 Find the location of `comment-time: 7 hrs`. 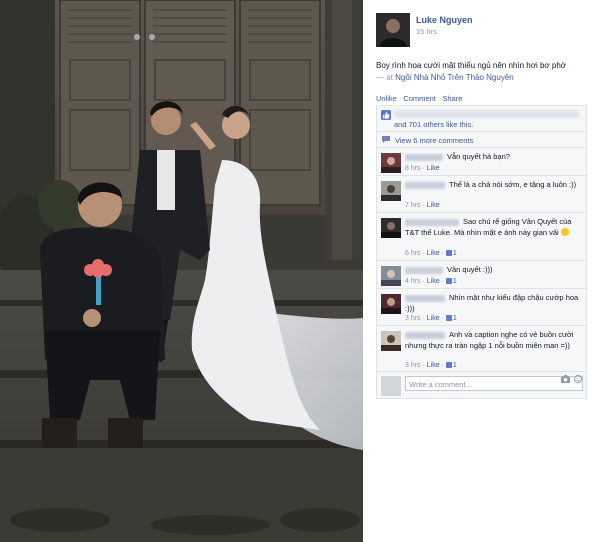

comment-time: 7 hrs is located at coordinates (413, 205).